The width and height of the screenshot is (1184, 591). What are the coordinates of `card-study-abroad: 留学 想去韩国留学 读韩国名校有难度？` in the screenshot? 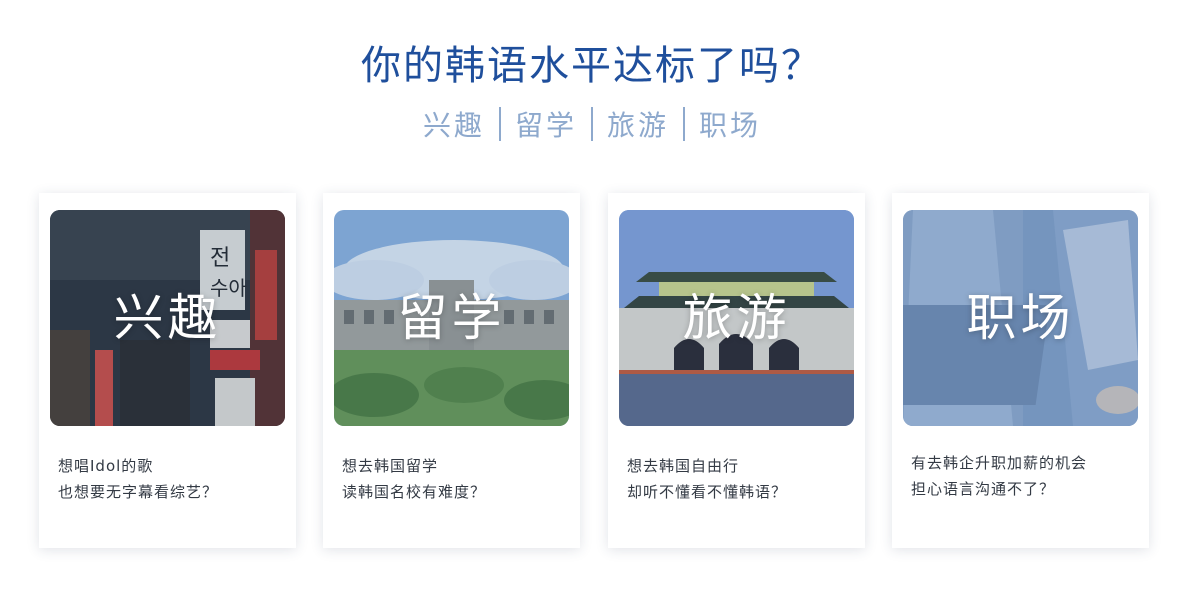 It's located at (451, 370).